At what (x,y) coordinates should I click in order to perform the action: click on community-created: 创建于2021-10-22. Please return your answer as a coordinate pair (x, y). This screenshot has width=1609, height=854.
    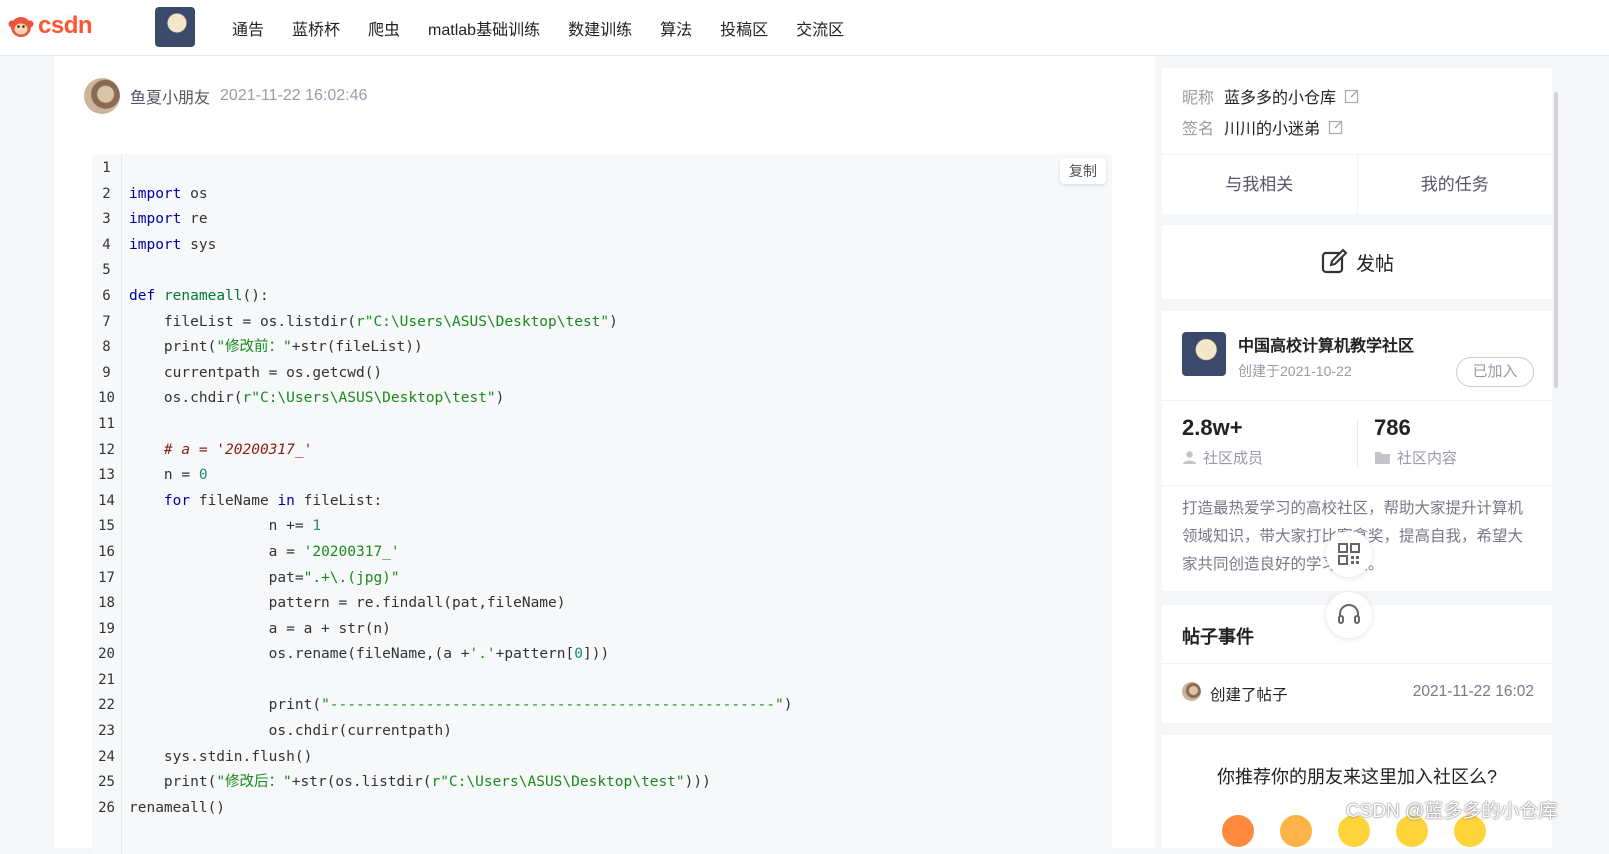
    Looking at the image, I should click on (1295, 371).